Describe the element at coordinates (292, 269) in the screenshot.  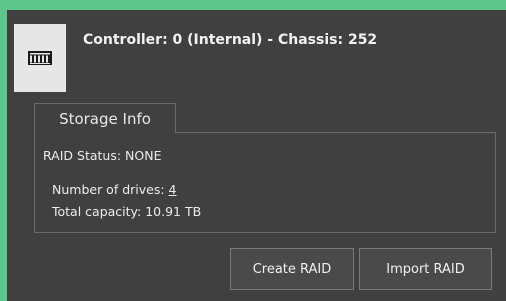
I see `create-raid-button: Create RAID` at that location.